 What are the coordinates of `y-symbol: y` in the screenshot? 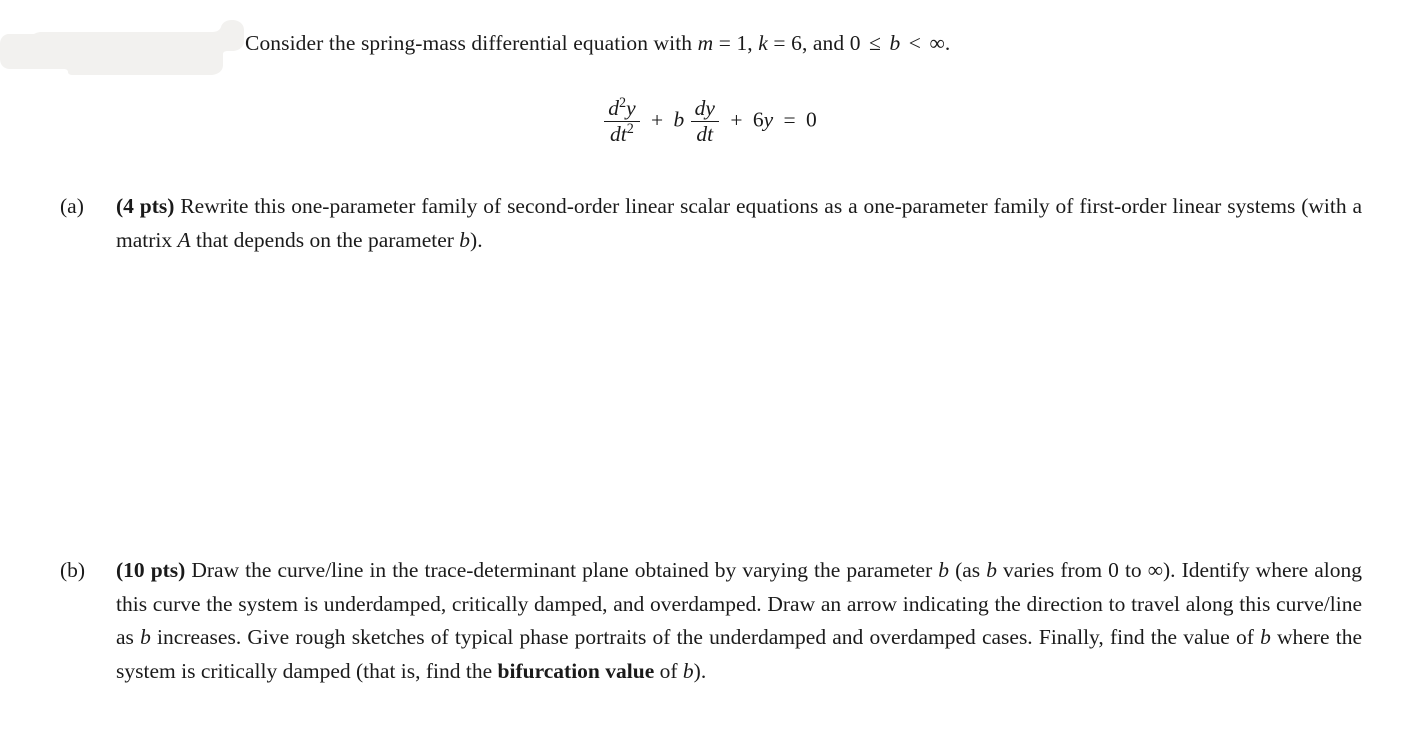 It's located at (631, 108).